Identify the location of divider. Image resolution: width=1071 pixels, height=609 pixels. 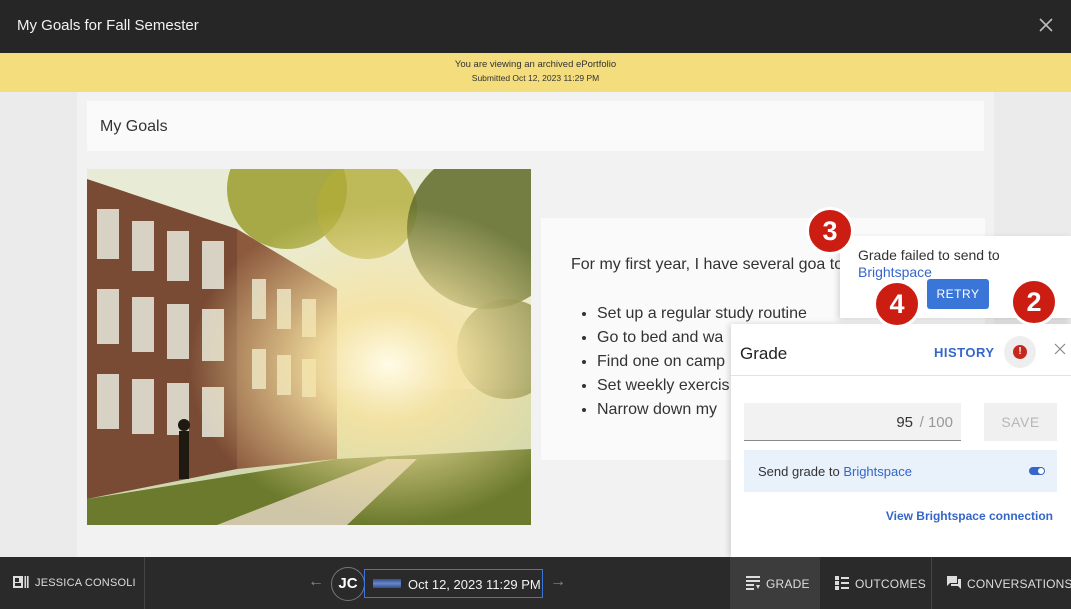
(901, 375).